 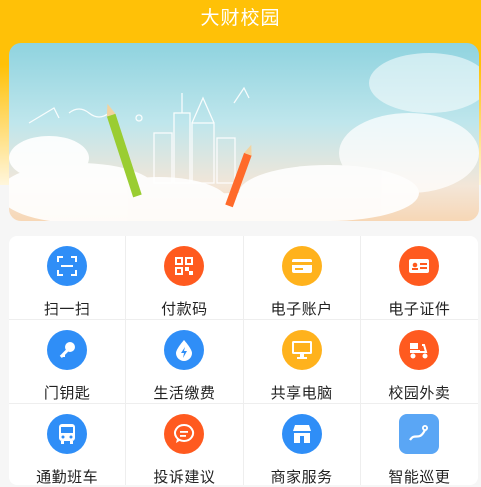 What do you see at coordinates (67, 309) in the screenshot?
I see `service-label: 扫一扫` at bounding box center [67, 309].